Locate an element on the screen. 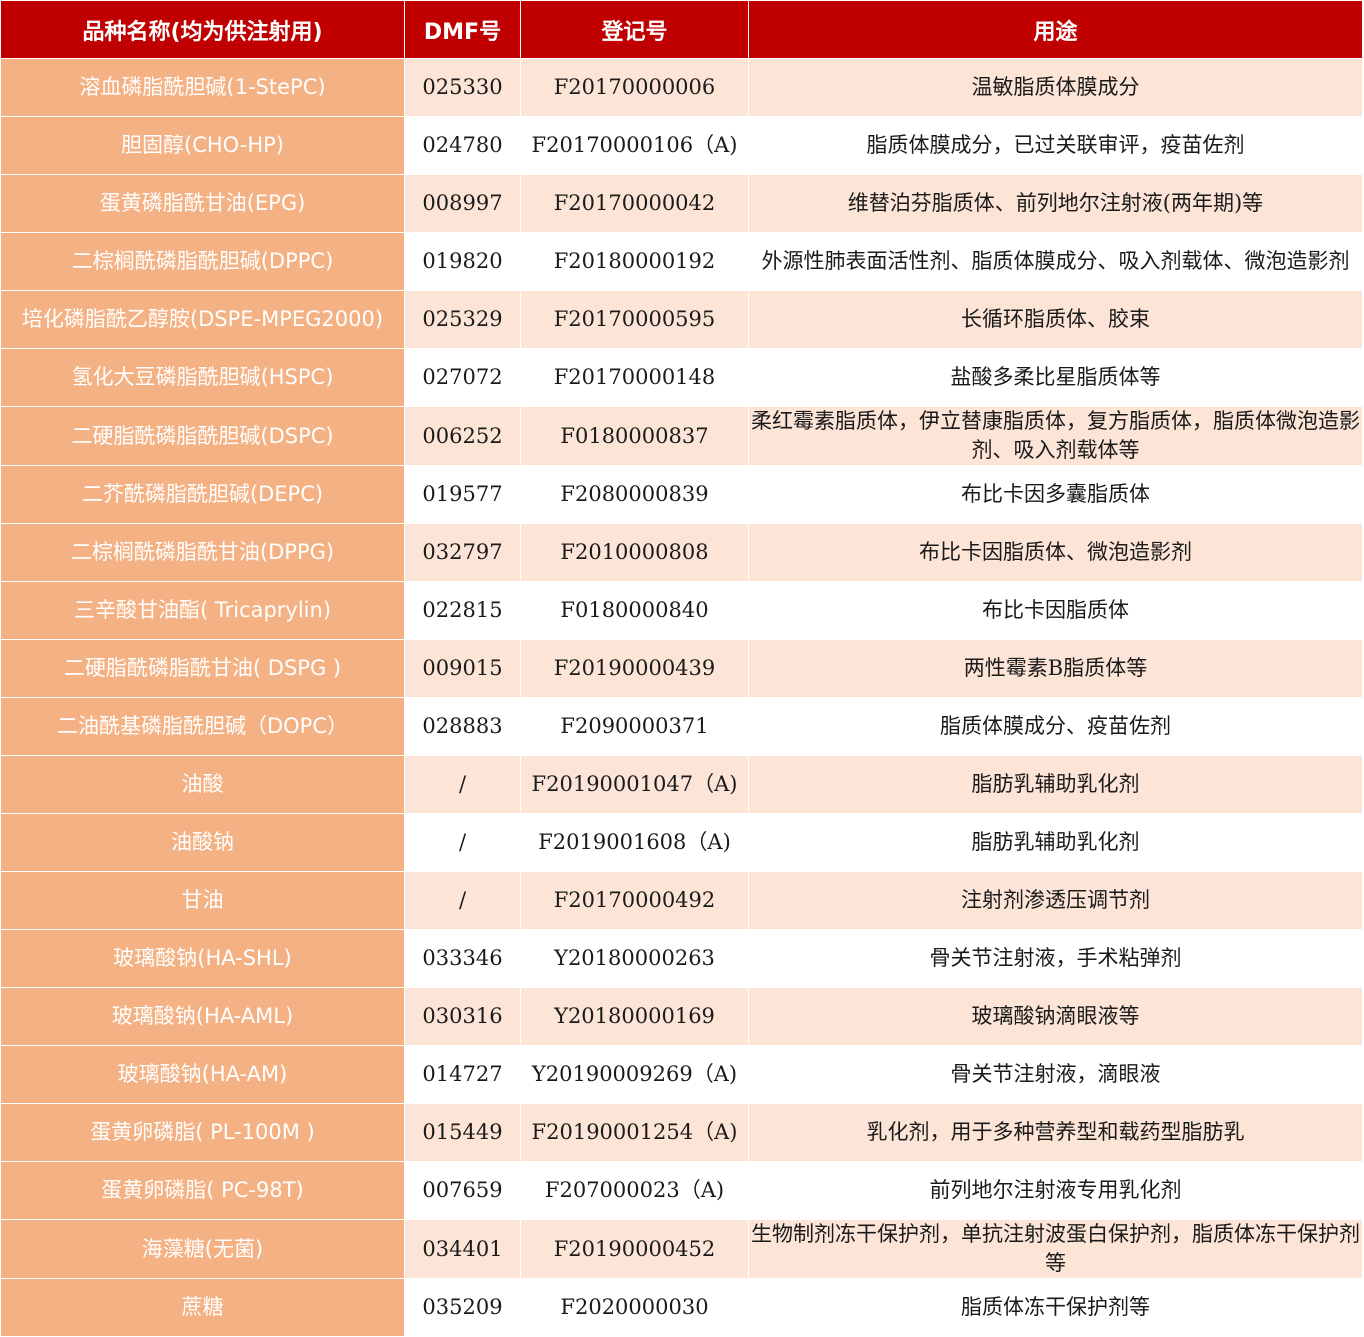 This screenshot has height=1337, width=1364. registration-number-cell: F20170000042 is located at coordinates (634, 203).